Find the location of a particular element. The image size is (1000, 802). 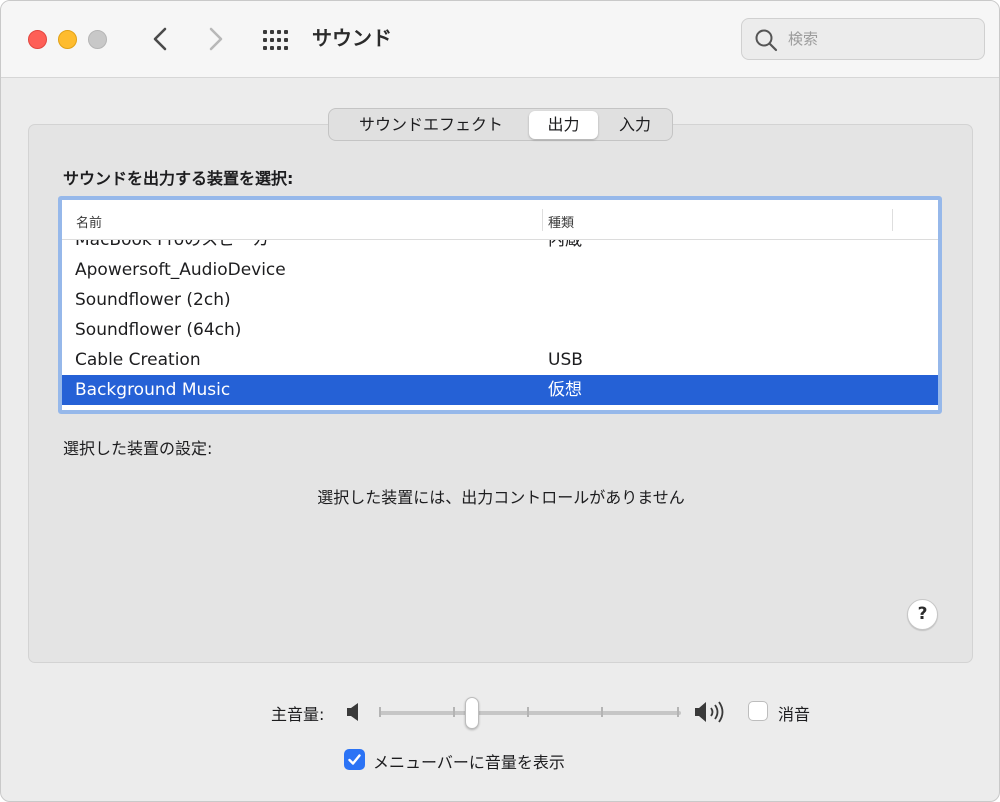

zoom-button is located at coordinates (97, 39).